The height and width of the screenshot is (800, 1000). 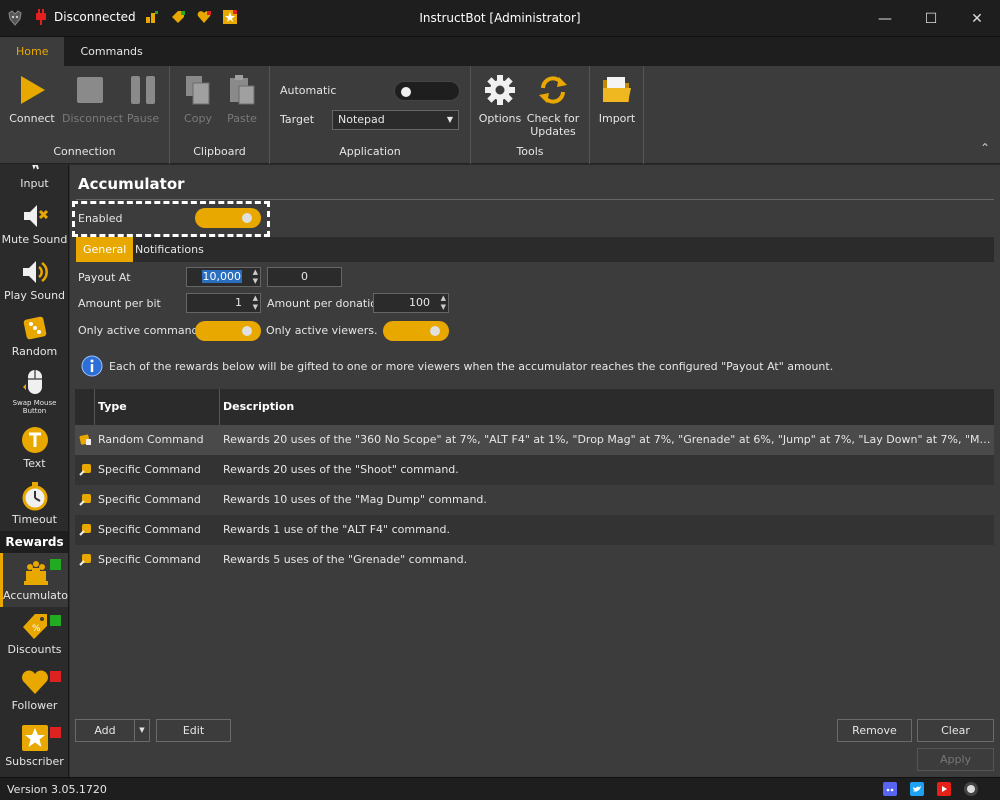 What do you see at coordinates (406, 92) in the screenshot?
I see `automatic-toggle-knob` at bounding box center [406, 92].